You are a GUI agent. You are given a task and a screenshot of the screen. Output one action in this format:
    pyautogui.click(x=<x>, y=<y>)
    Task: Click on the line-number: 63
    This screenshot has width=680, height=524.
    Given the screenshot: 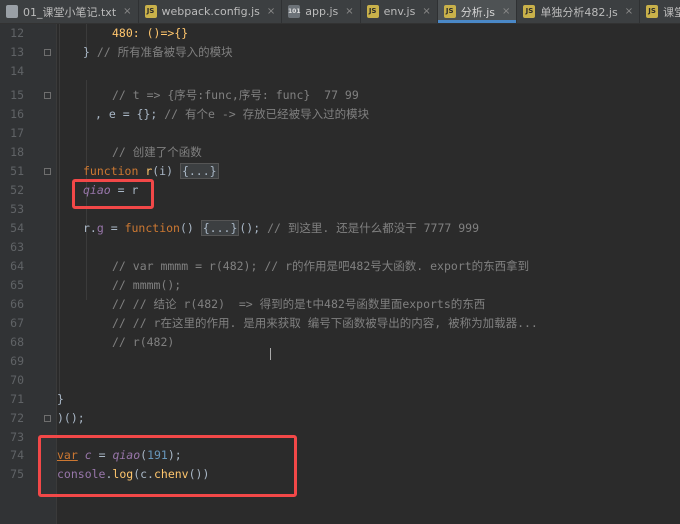 What is the action you would take?
    pyautogui.click(x=17, y=247)
    